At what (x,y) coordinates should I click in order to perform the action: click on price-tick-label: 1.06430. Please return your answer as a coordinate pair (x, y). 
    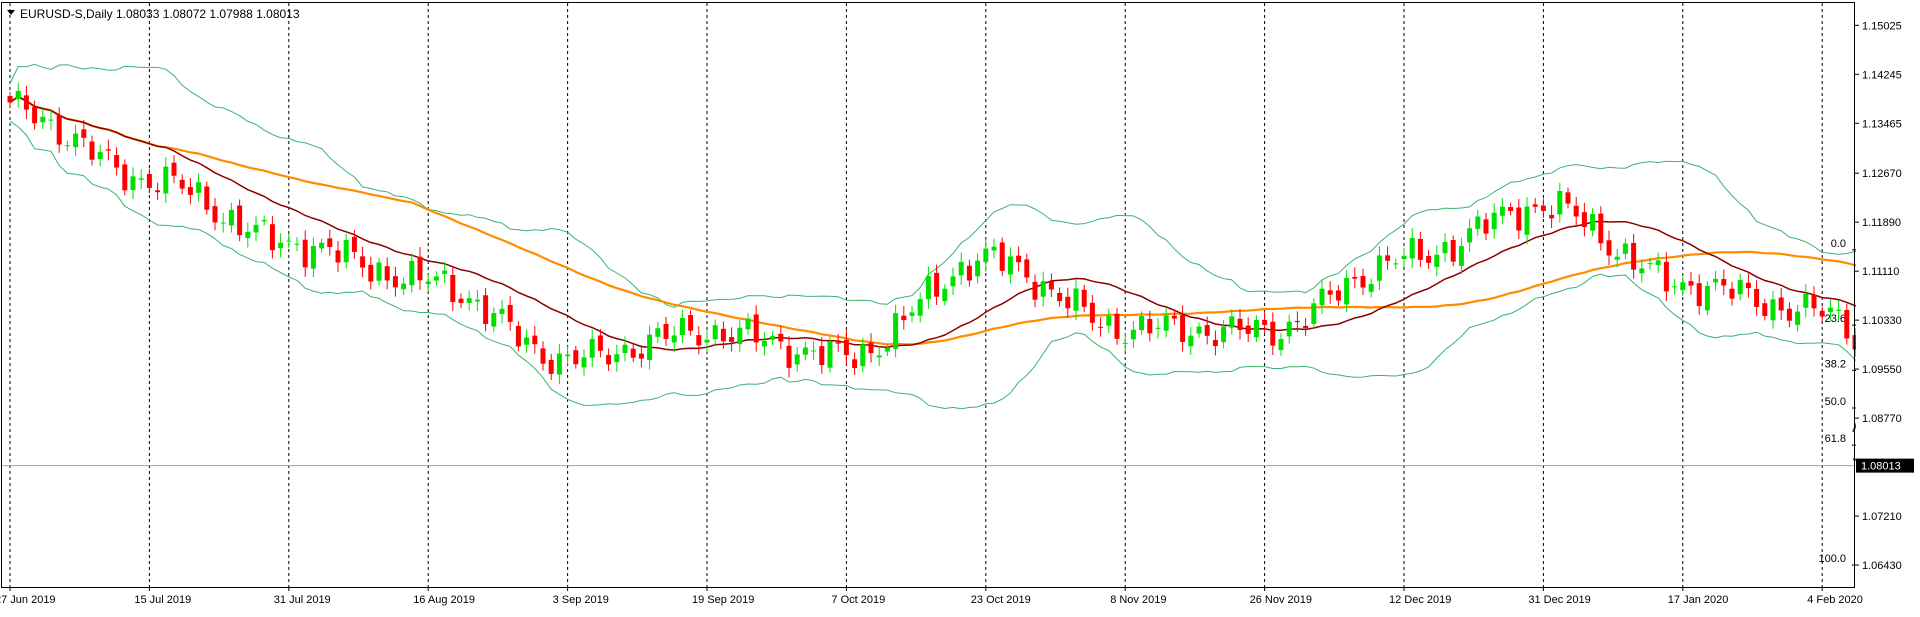
    Looking at the image, I should click on (1882, 566).